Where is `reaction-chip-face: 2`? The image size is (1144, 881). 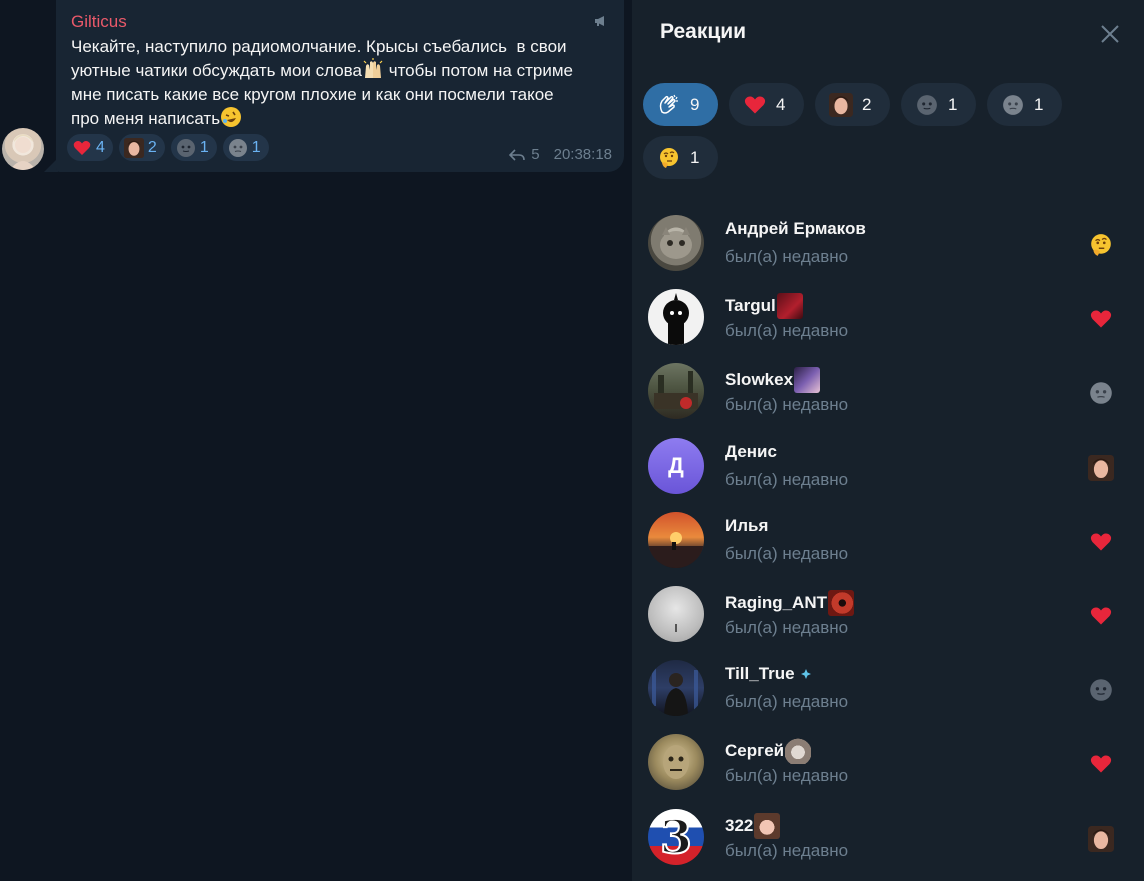 reaction-chip-face: 2 is located at coordinates (141, 147).